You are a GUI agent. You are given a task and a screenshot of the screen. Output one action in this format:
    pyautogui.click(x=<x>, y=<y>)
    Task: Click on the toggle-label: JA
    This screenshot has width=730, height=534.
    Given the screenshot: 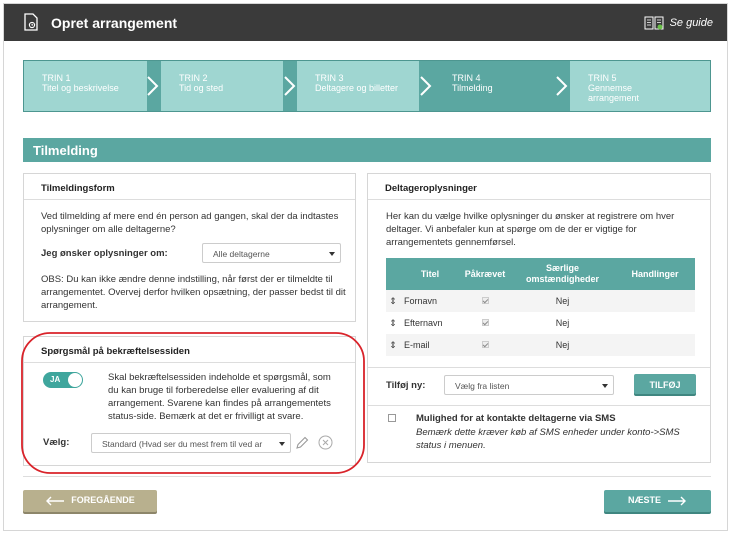 What is the action you would take?
    pyautogui.click(x=55, y=379)
    